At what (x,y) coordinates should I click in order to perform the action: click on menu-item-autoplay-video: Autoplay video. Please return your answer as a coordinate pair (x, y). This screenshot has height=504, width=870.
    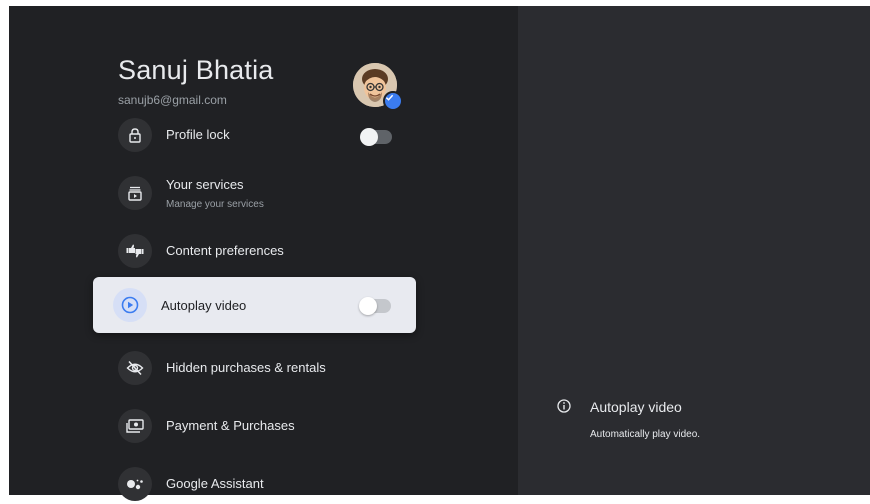
    Looking at the image, I should click on (254, 305).